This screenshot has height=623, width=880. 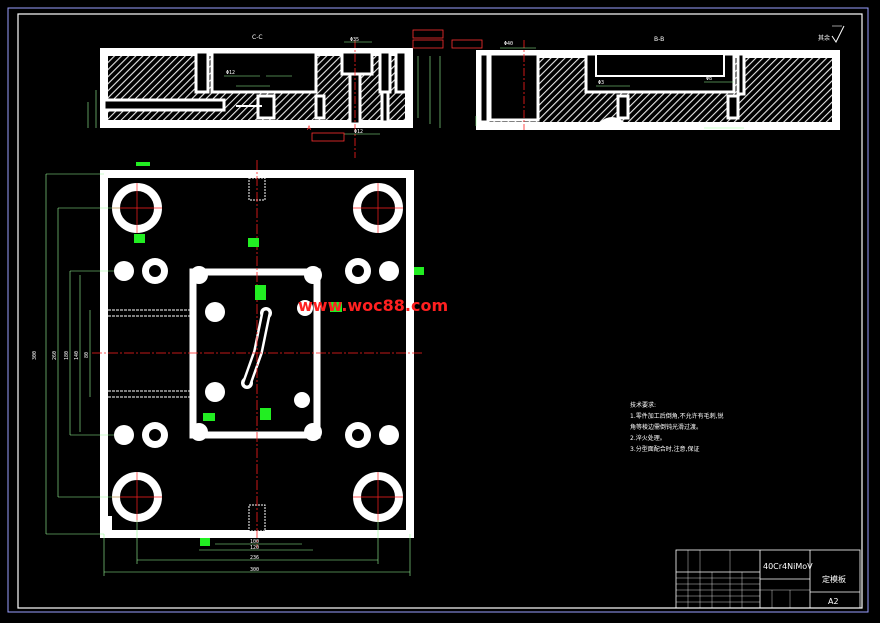 I want to click on tech-req-line-2: 角等棱边需倒钝光滑过渡。, so click(x=666, y=427).